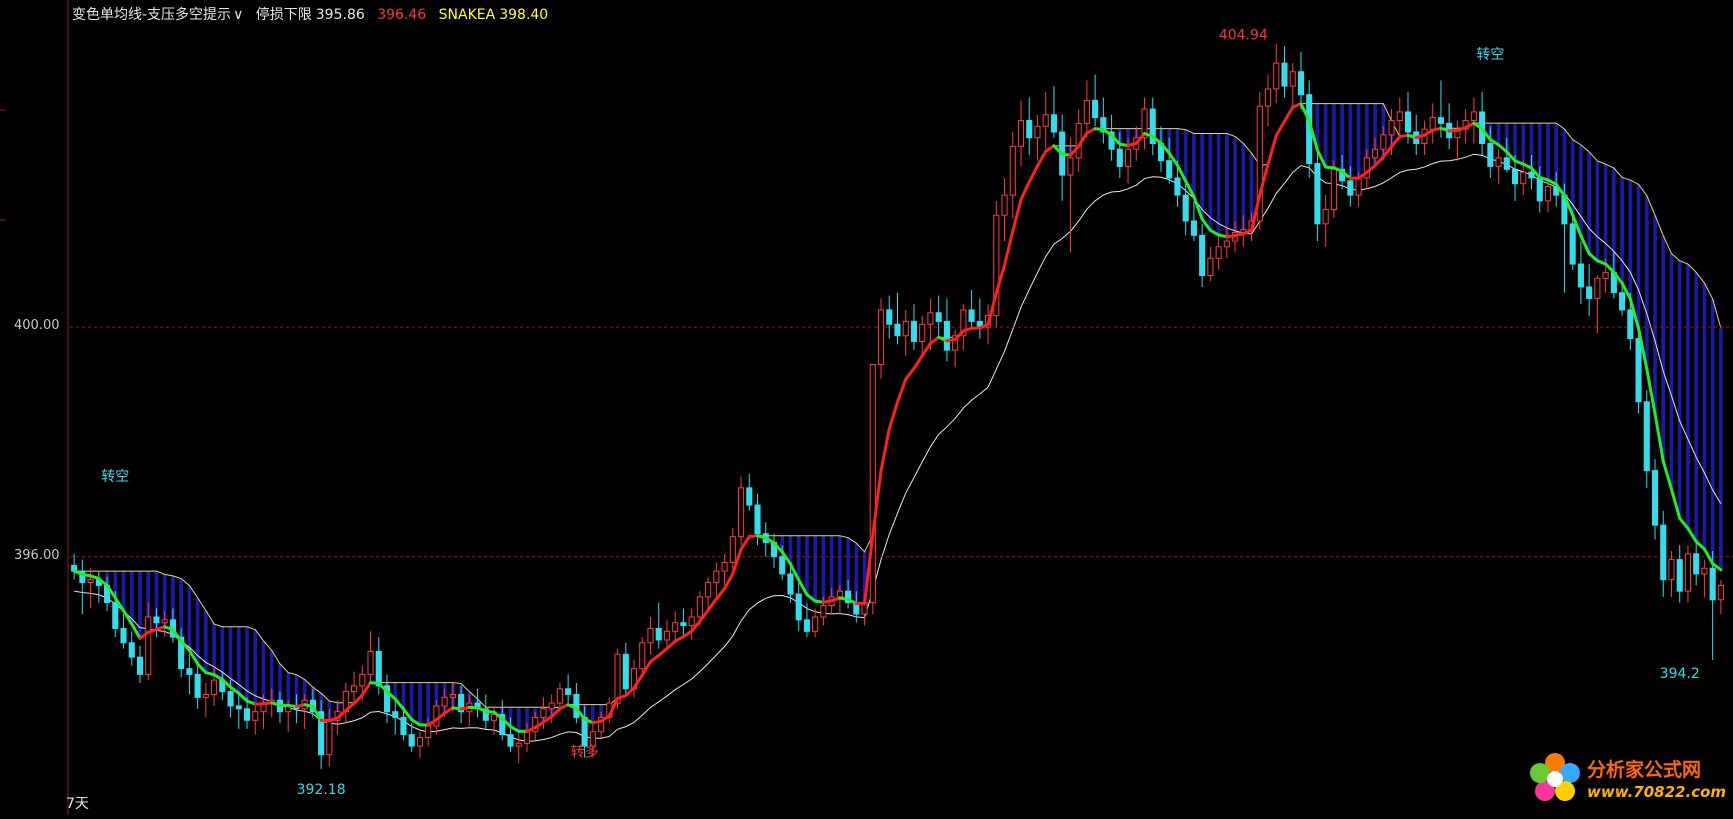 The height and width of the screenshot is (819, 1733). I want to click on indicator-name: 变色单均线-支压多空提示, so click(151, 15).